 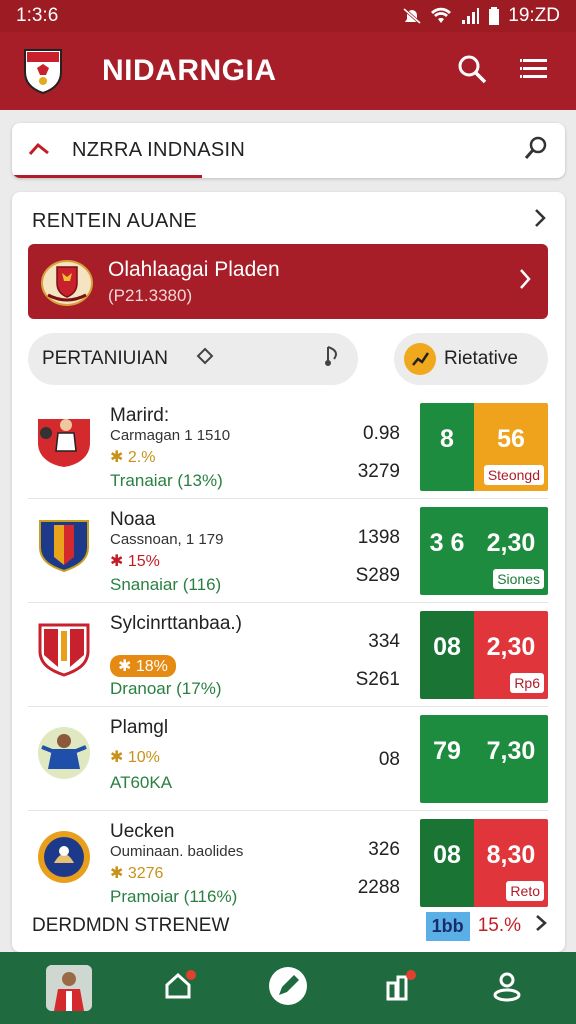 What do you see at coordinates (39, 150) in the screenshot?
I see `trend-up-icon` at bounding box center [39, 150].